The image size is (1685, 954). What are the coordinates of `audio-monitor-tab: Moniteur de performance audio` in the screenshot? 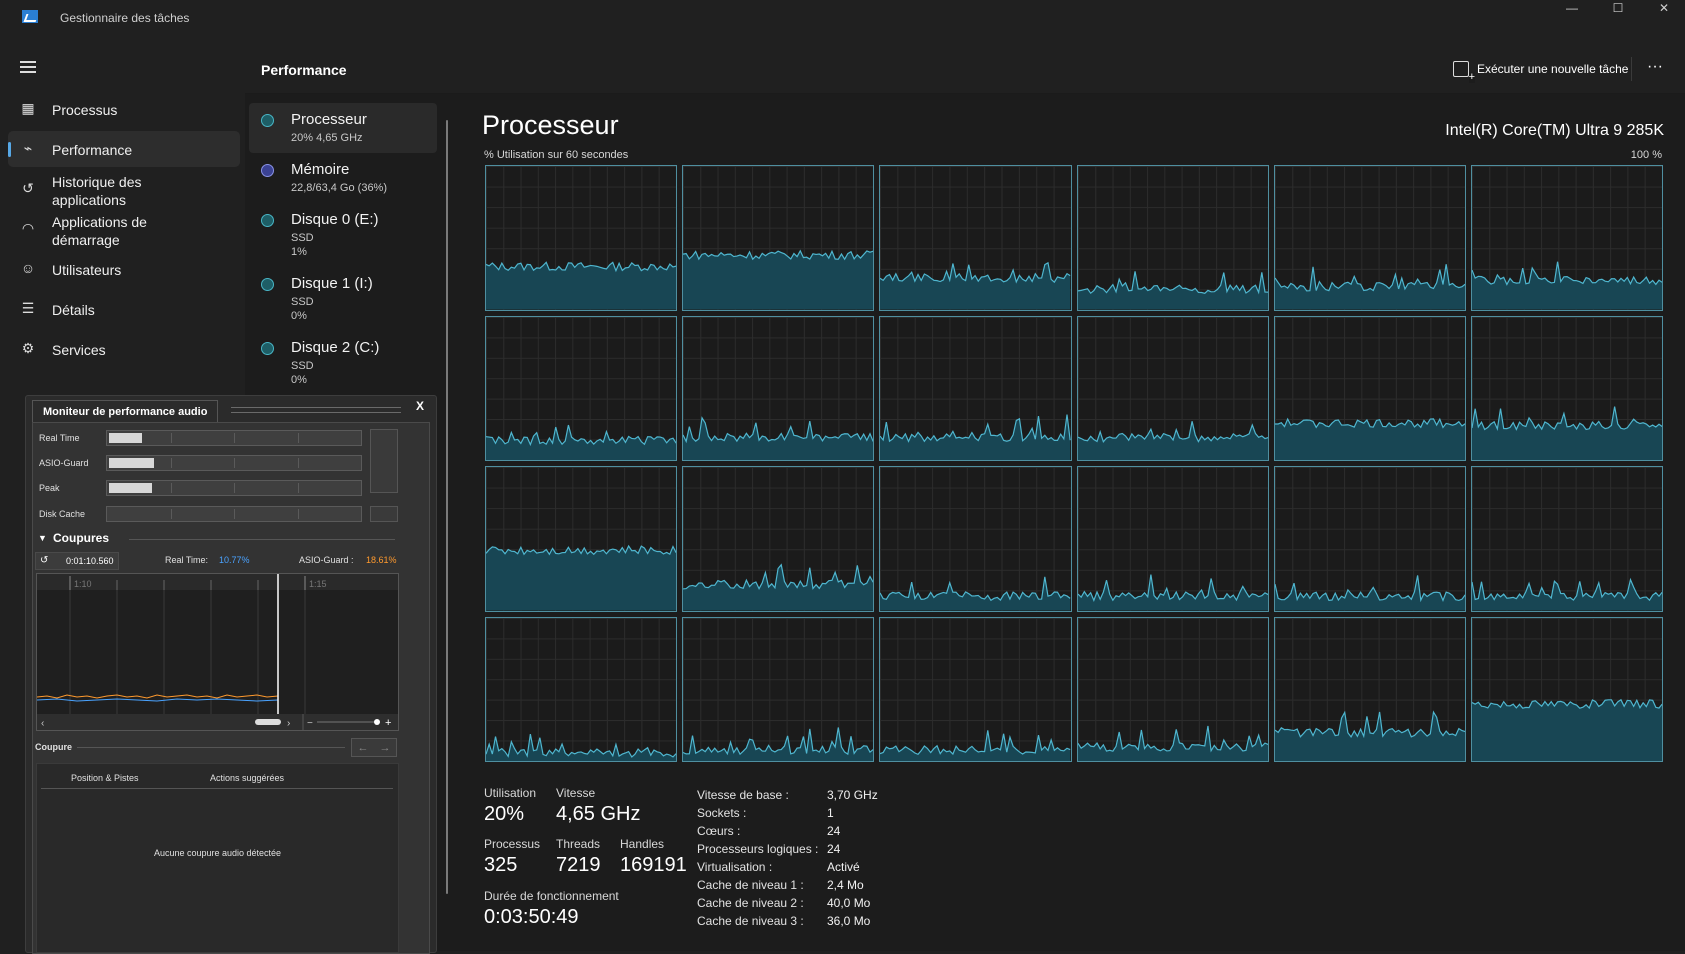 It's located at (125, 411).